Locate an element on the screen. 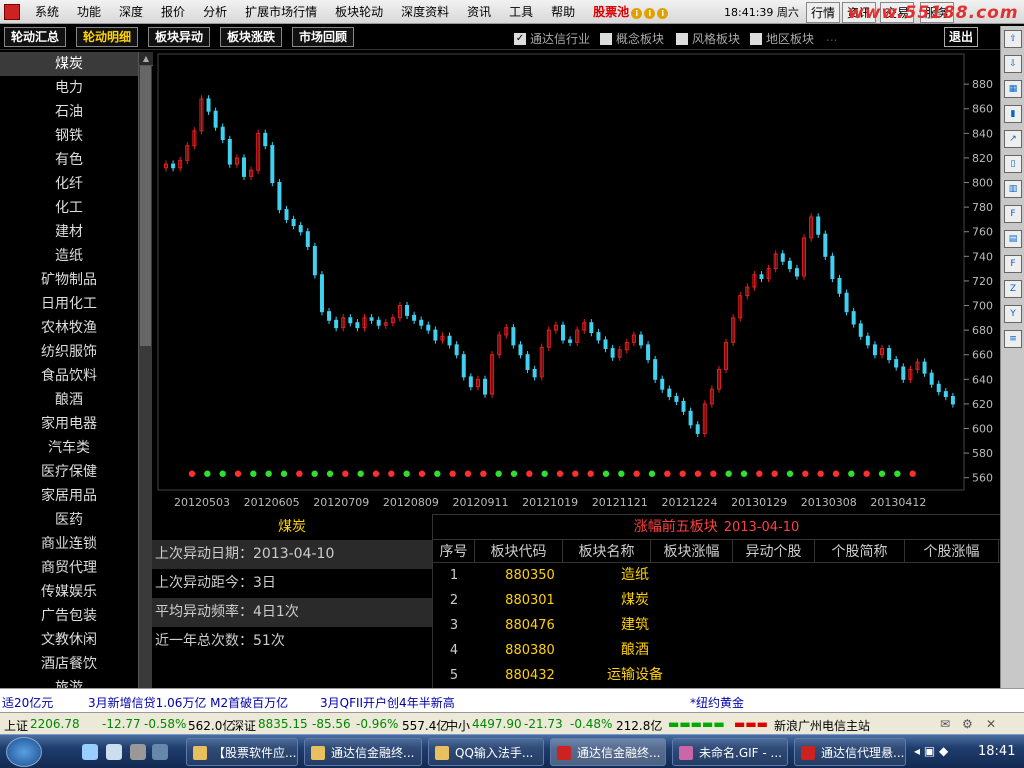 The height and width of the screenshot is (768, 1024). sector-item: 食品饮料 is located at coordinates (69, 376).